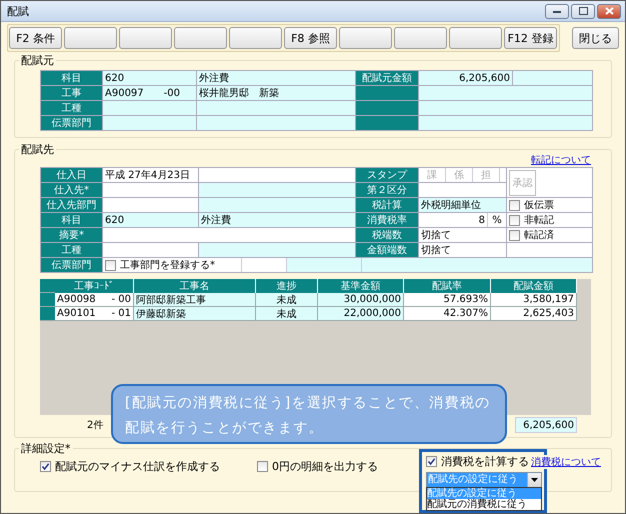 This screenshot has height=514, width=626. What do you see at coordinates (150, 93) in the screenshot?
I see `table-cell: A90097 -00` at bounding box center [150, 93].